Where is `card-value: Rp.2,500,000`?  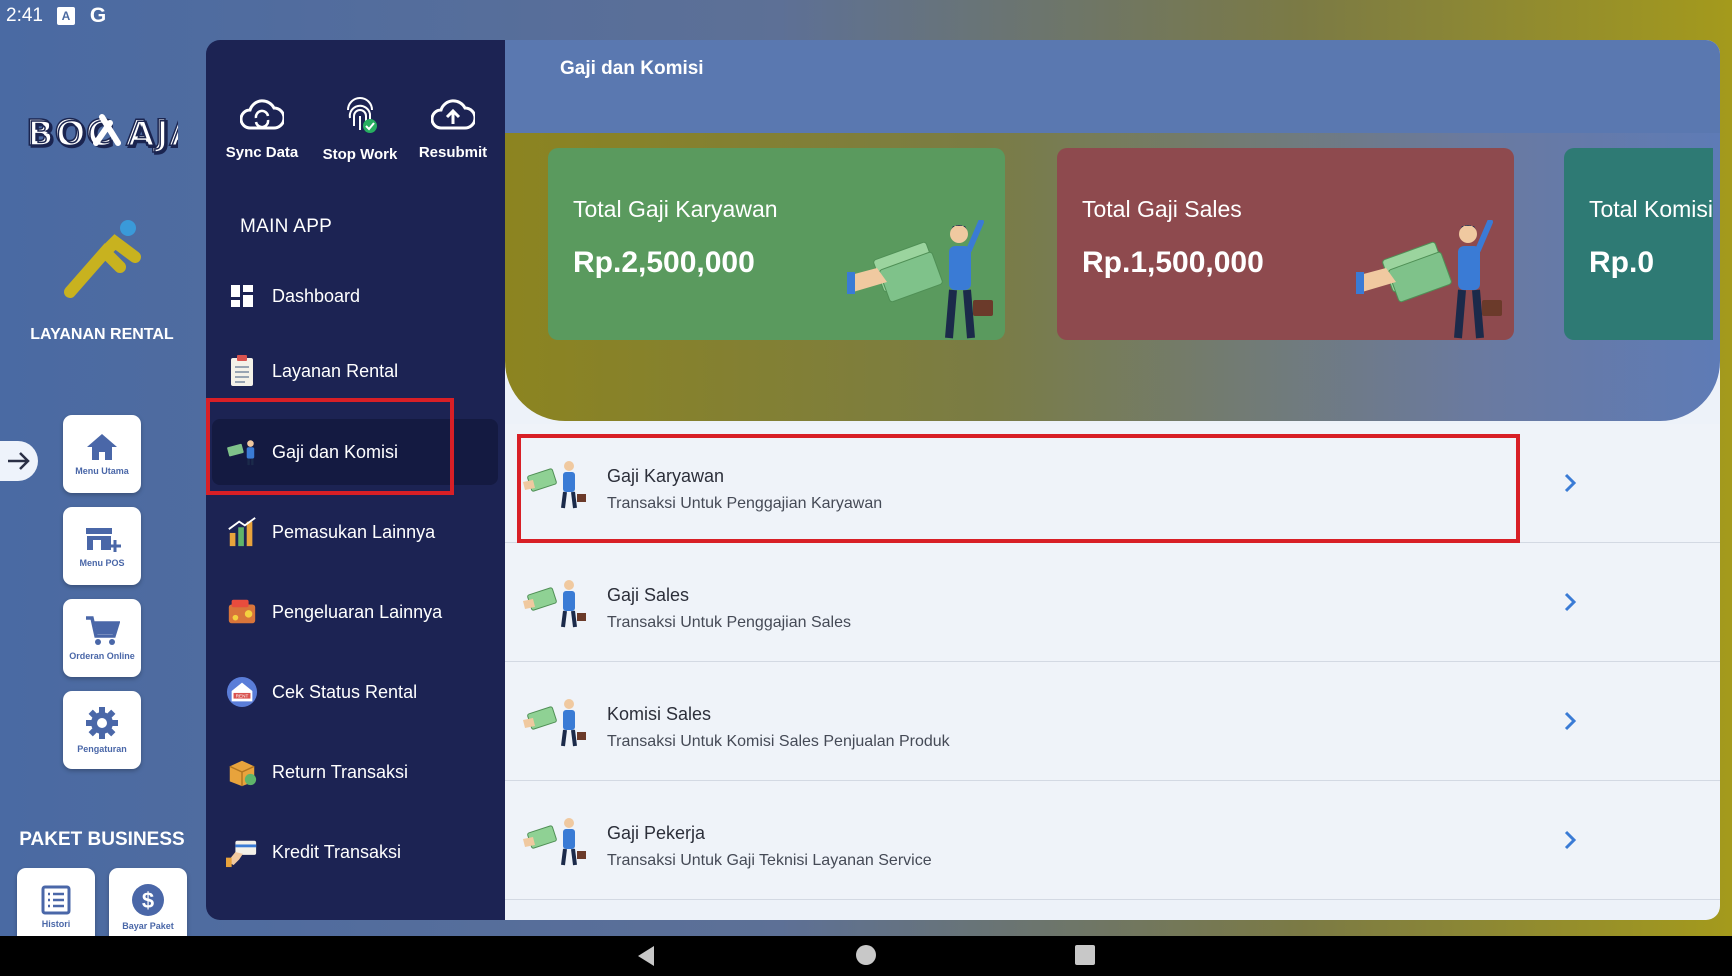
card-value: Rp.2,500,000 is located at coordinates (664, 262).